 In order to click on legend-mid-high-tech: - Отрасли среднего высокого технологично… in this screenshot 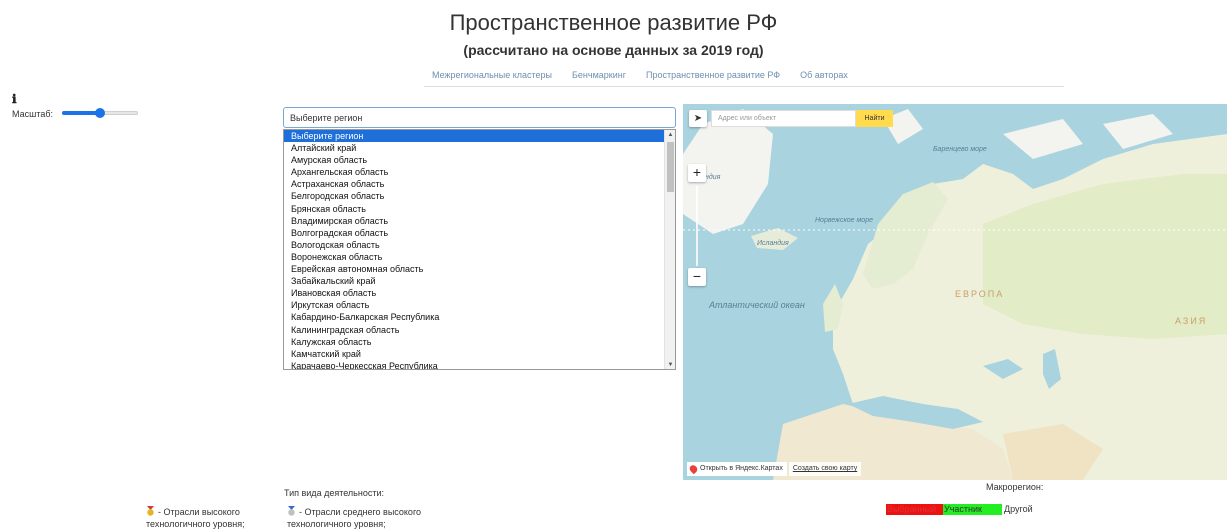, I will do `click(367, 518)`.